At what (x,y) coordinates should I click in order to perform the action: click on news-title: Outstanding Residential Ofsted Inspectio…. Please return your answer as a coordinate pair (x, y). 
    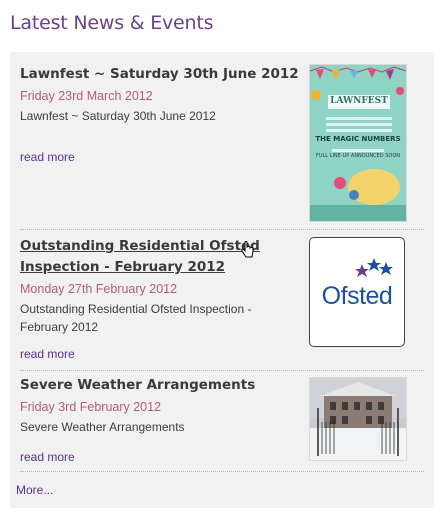
    Looking at the image, I should click on (160, 257).